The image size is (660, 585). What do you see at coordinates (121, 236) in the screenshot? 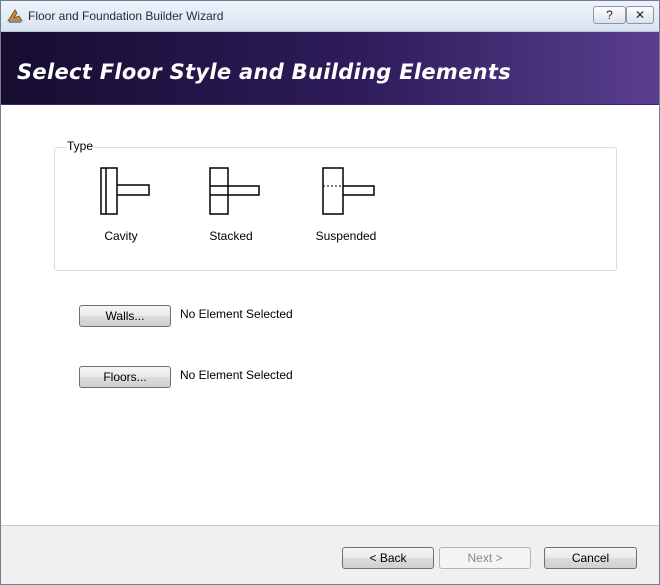
I see `option-label-cavity: Cavity` at bounding box center [121, 236].